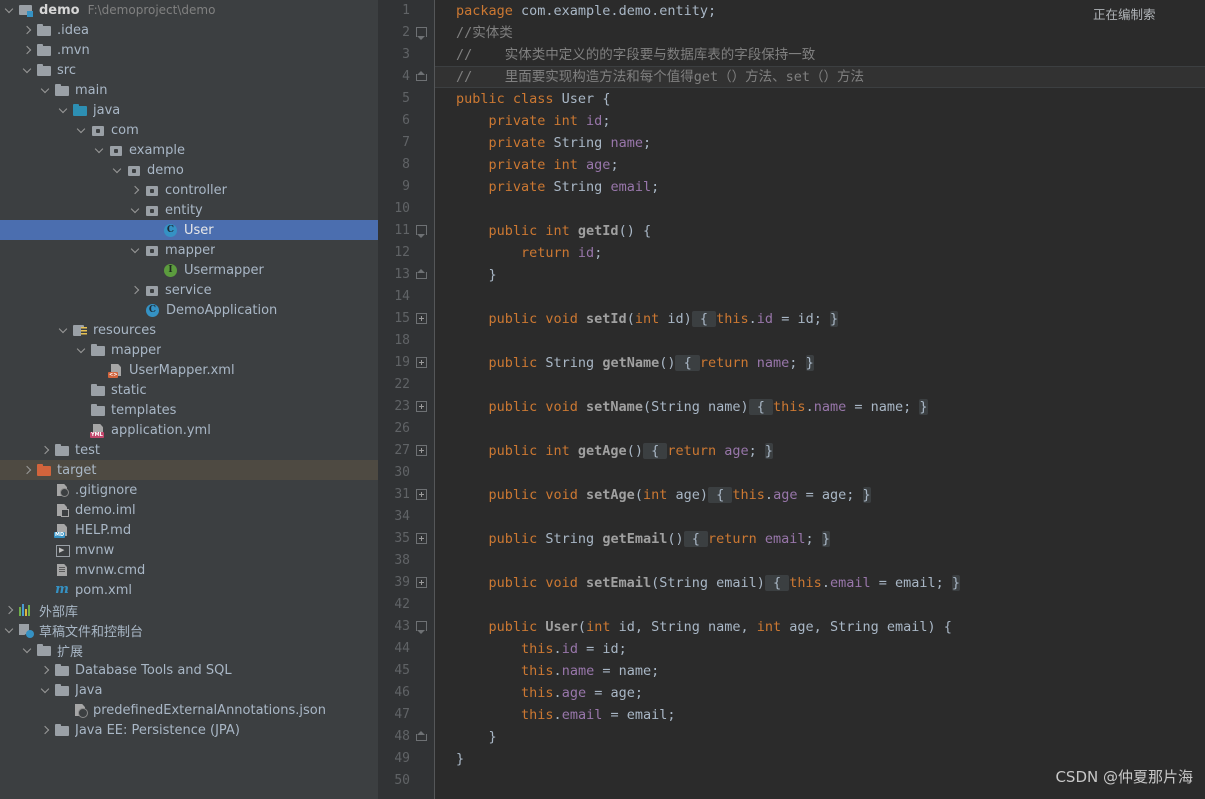 The height and width of the screenshot is (799, 1205). I want to click on gutter-line: 15, so click(406, 319).